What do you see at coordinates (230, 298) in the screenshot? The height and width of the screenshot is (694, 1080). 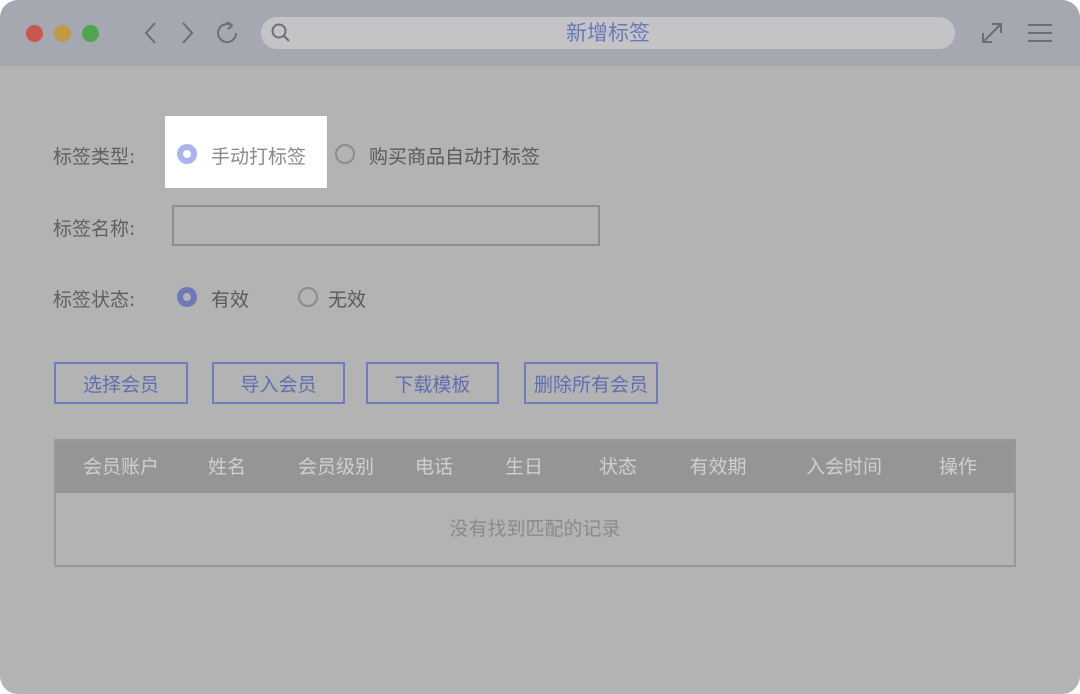 I see `status-valid-label: 有效` at bounding box center [230, 298].